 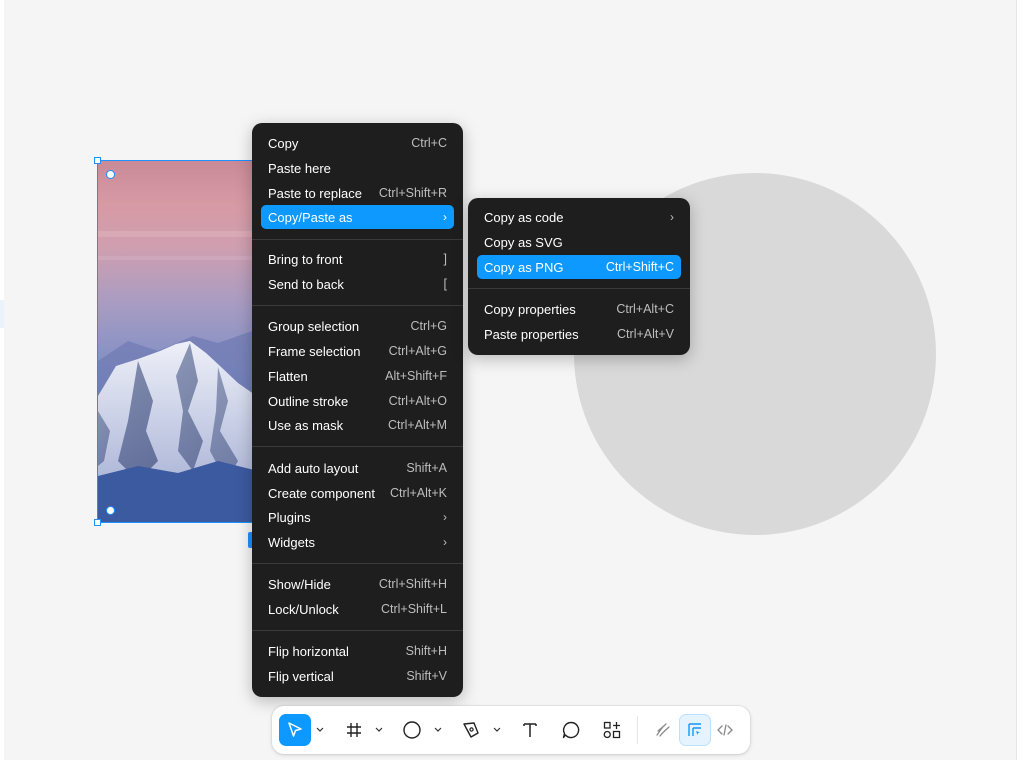 I want to click on menu-item-paste-to-replace: Paste to replace Ctrl+Shift+R, so click(x=357, y=193).